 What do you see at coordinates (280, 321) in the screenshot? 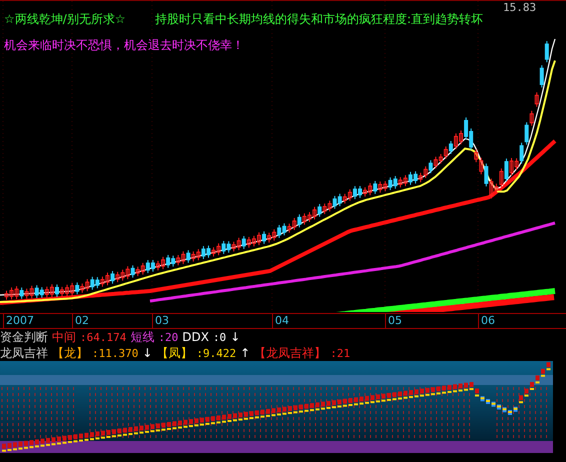
I see `axis-label: 04` at bounding box center [280, 321].